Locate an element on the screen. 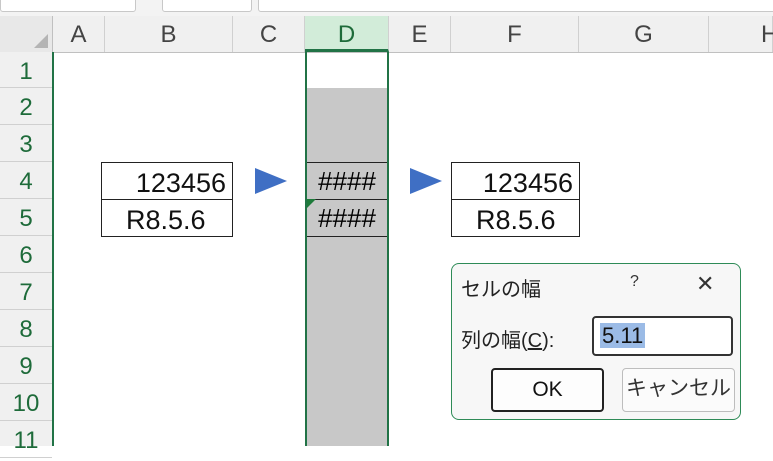 The width and height of the screenshot is (773, 461). label-access-key: C is located at coordinates (535, 341).